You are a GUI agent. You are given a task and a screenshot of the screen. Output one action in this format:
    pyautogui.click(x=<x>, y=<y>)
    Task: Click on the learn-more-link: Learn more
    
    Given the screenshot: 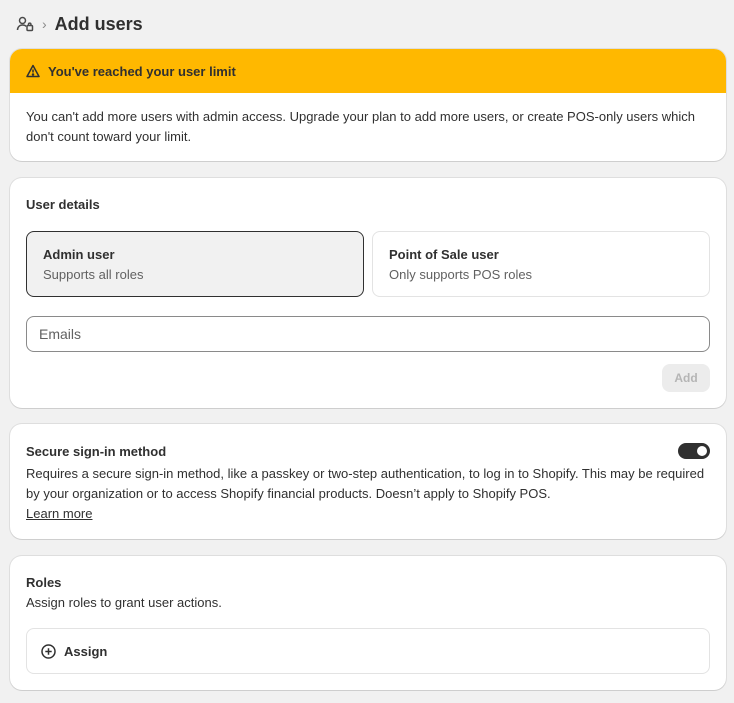 What is the action you would take?
    pyautogui.click(x=59, y=513)
    